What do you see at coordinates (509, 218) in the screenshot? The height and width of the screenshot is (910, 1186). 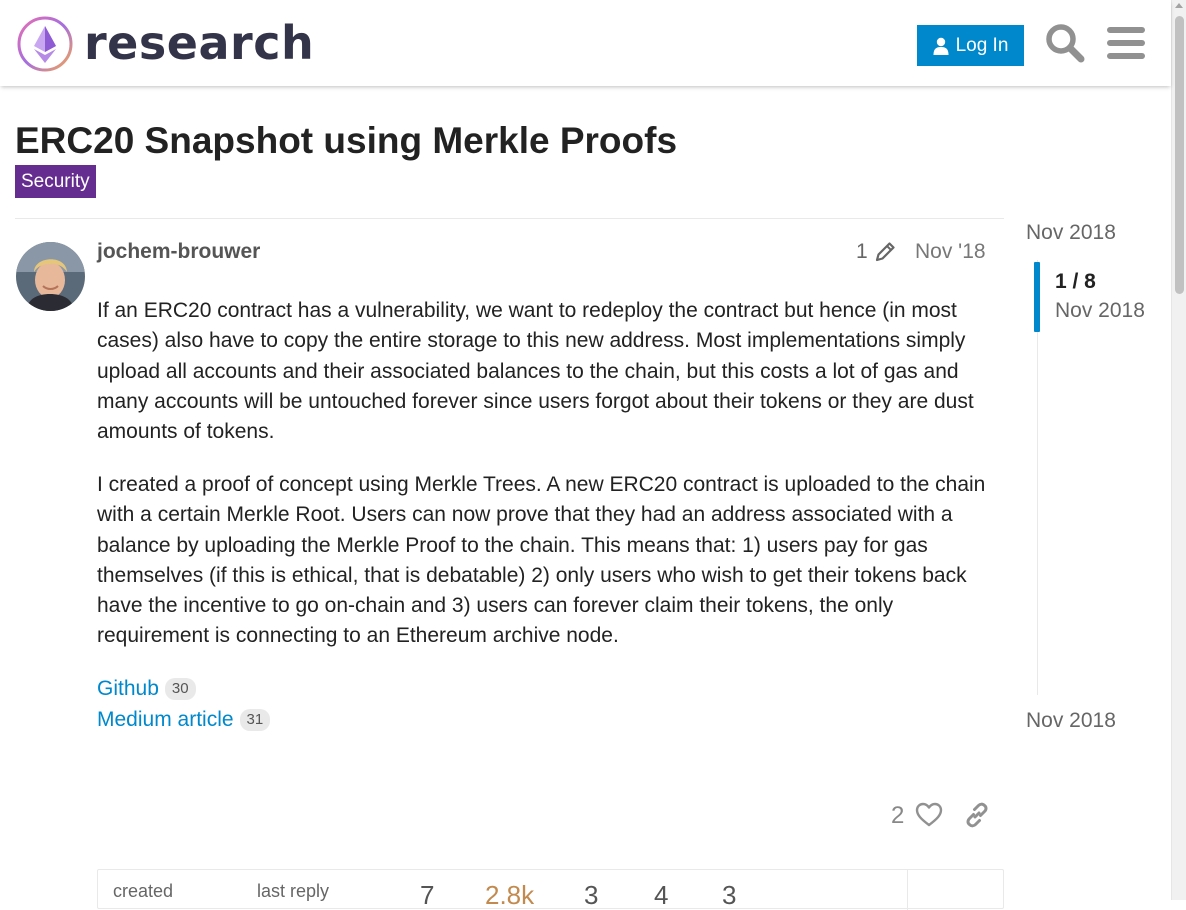 I see `title-divider` at bounding box center [509, 218].